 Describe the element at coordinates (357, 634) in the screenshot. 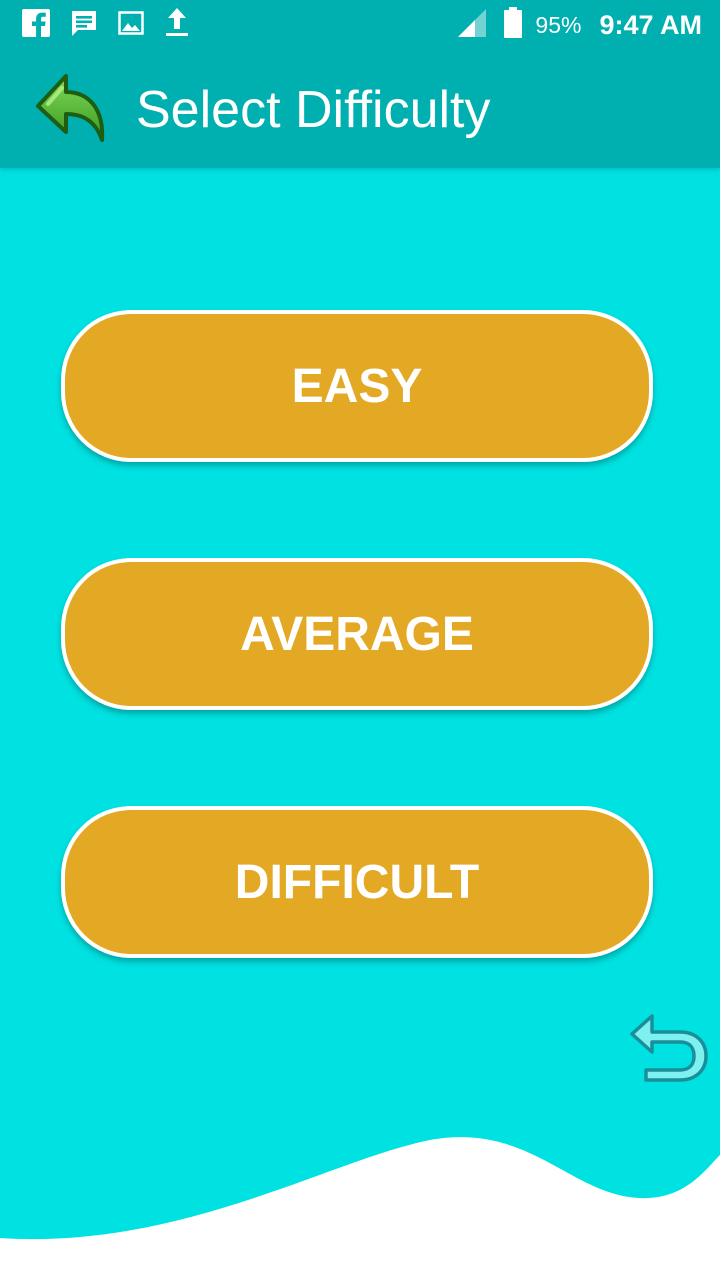

I see `average-button: AVERAGE` at that location.